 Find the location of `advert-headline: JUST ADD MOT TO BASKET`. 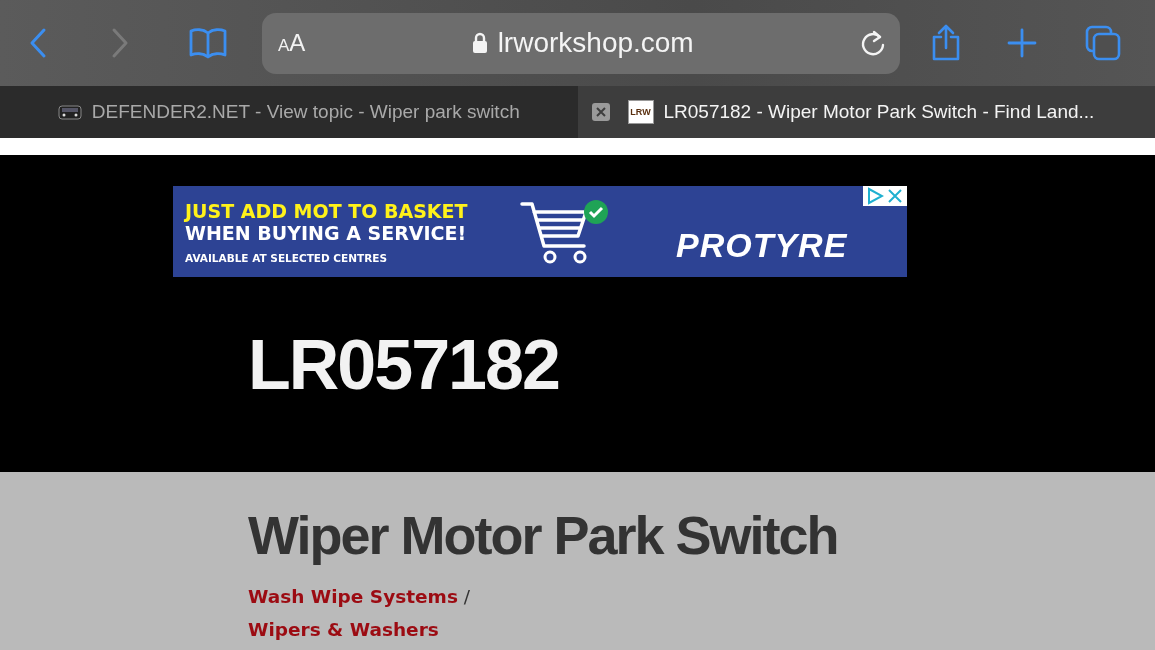

advert-headline: JUST ADD MOT TO BASKET is located at coordinates (327, 210).